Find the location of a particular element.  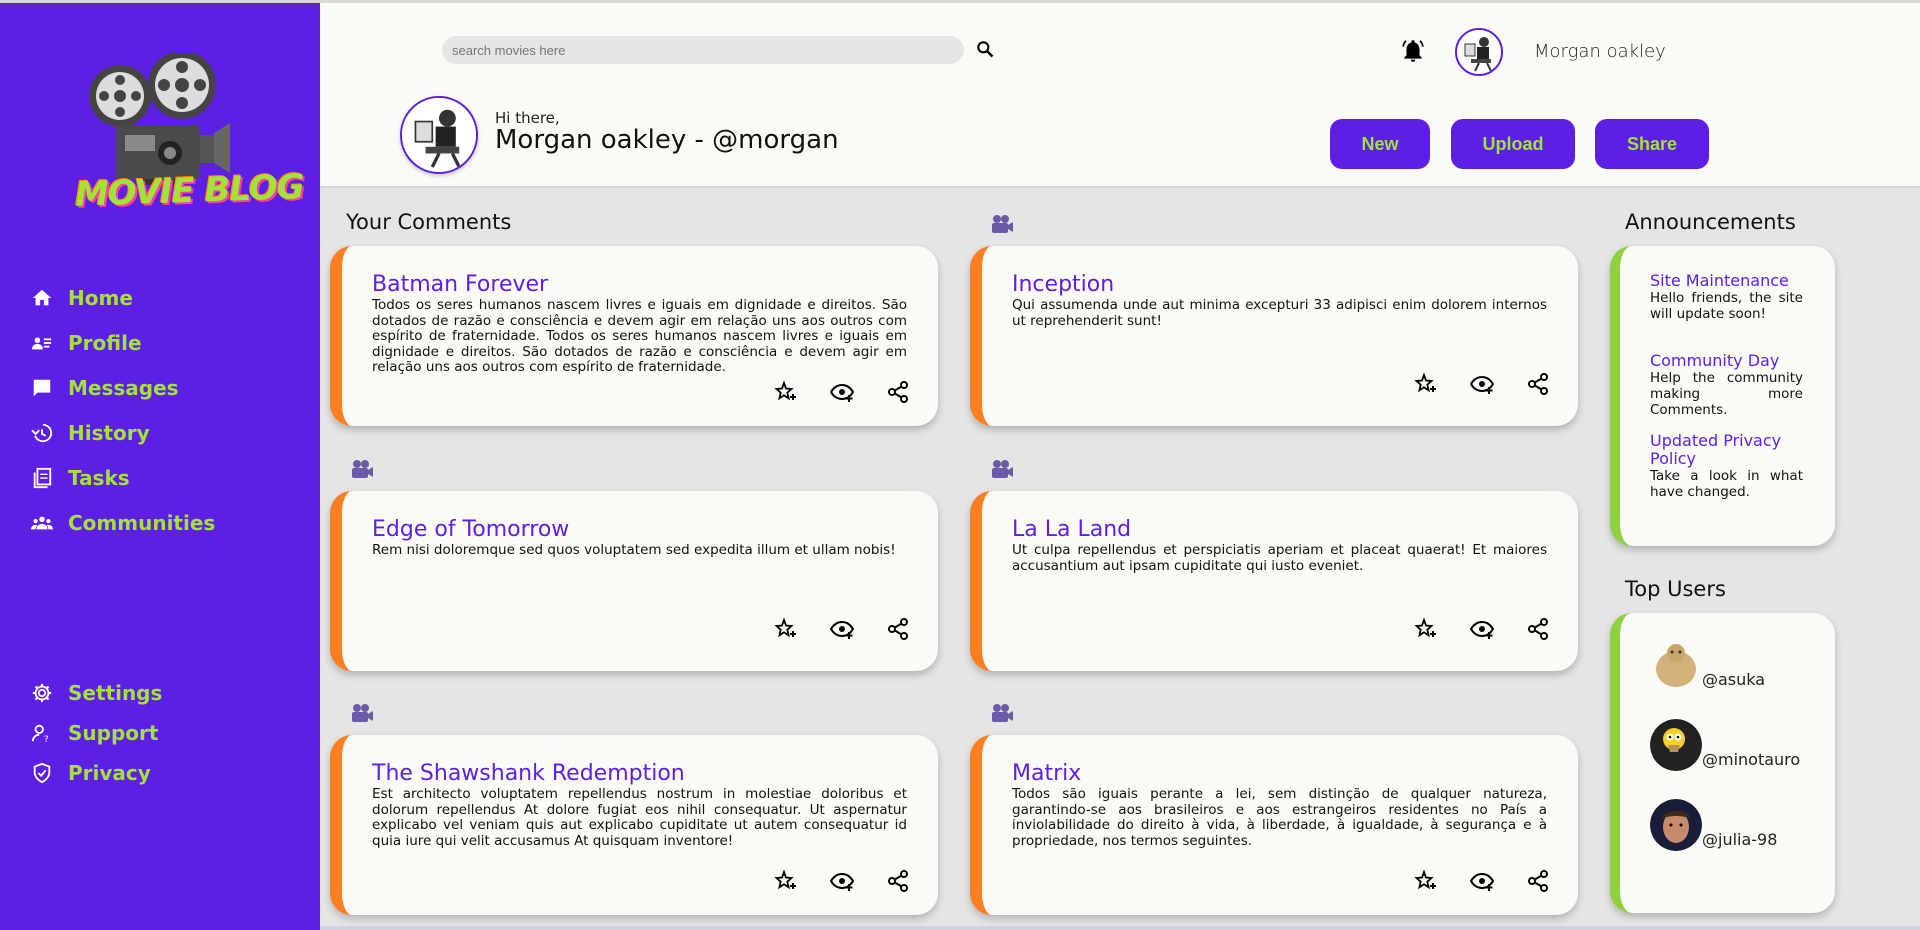

card-title: Batman Forever is located at coordinates (460, 284).